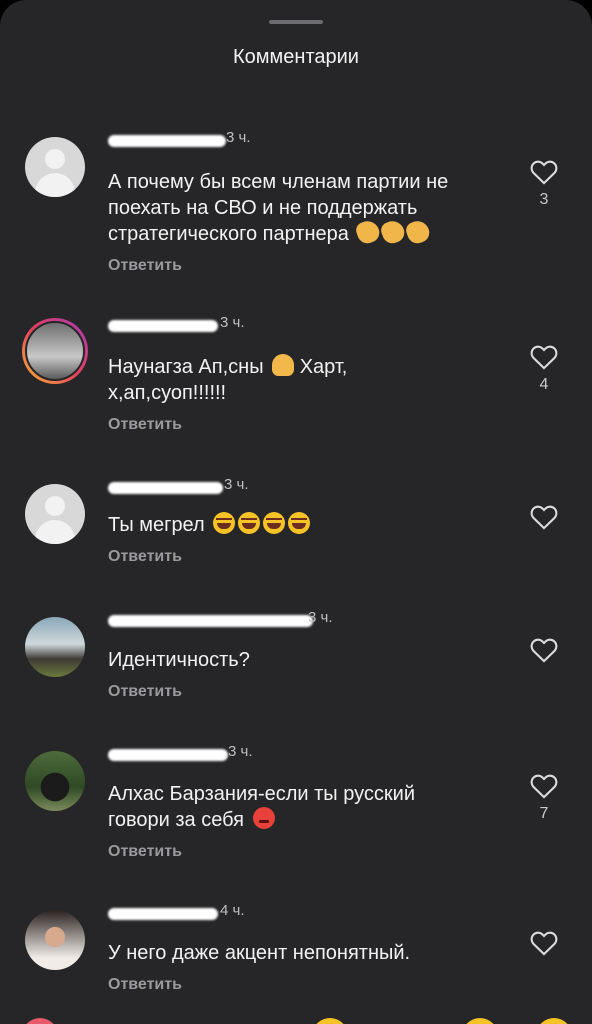 The image size is (592, 1024). I want to click on comment-text: Наунагза Ап,сны Харт, х,ап,суоп!!!!!!, so click(258, 380).